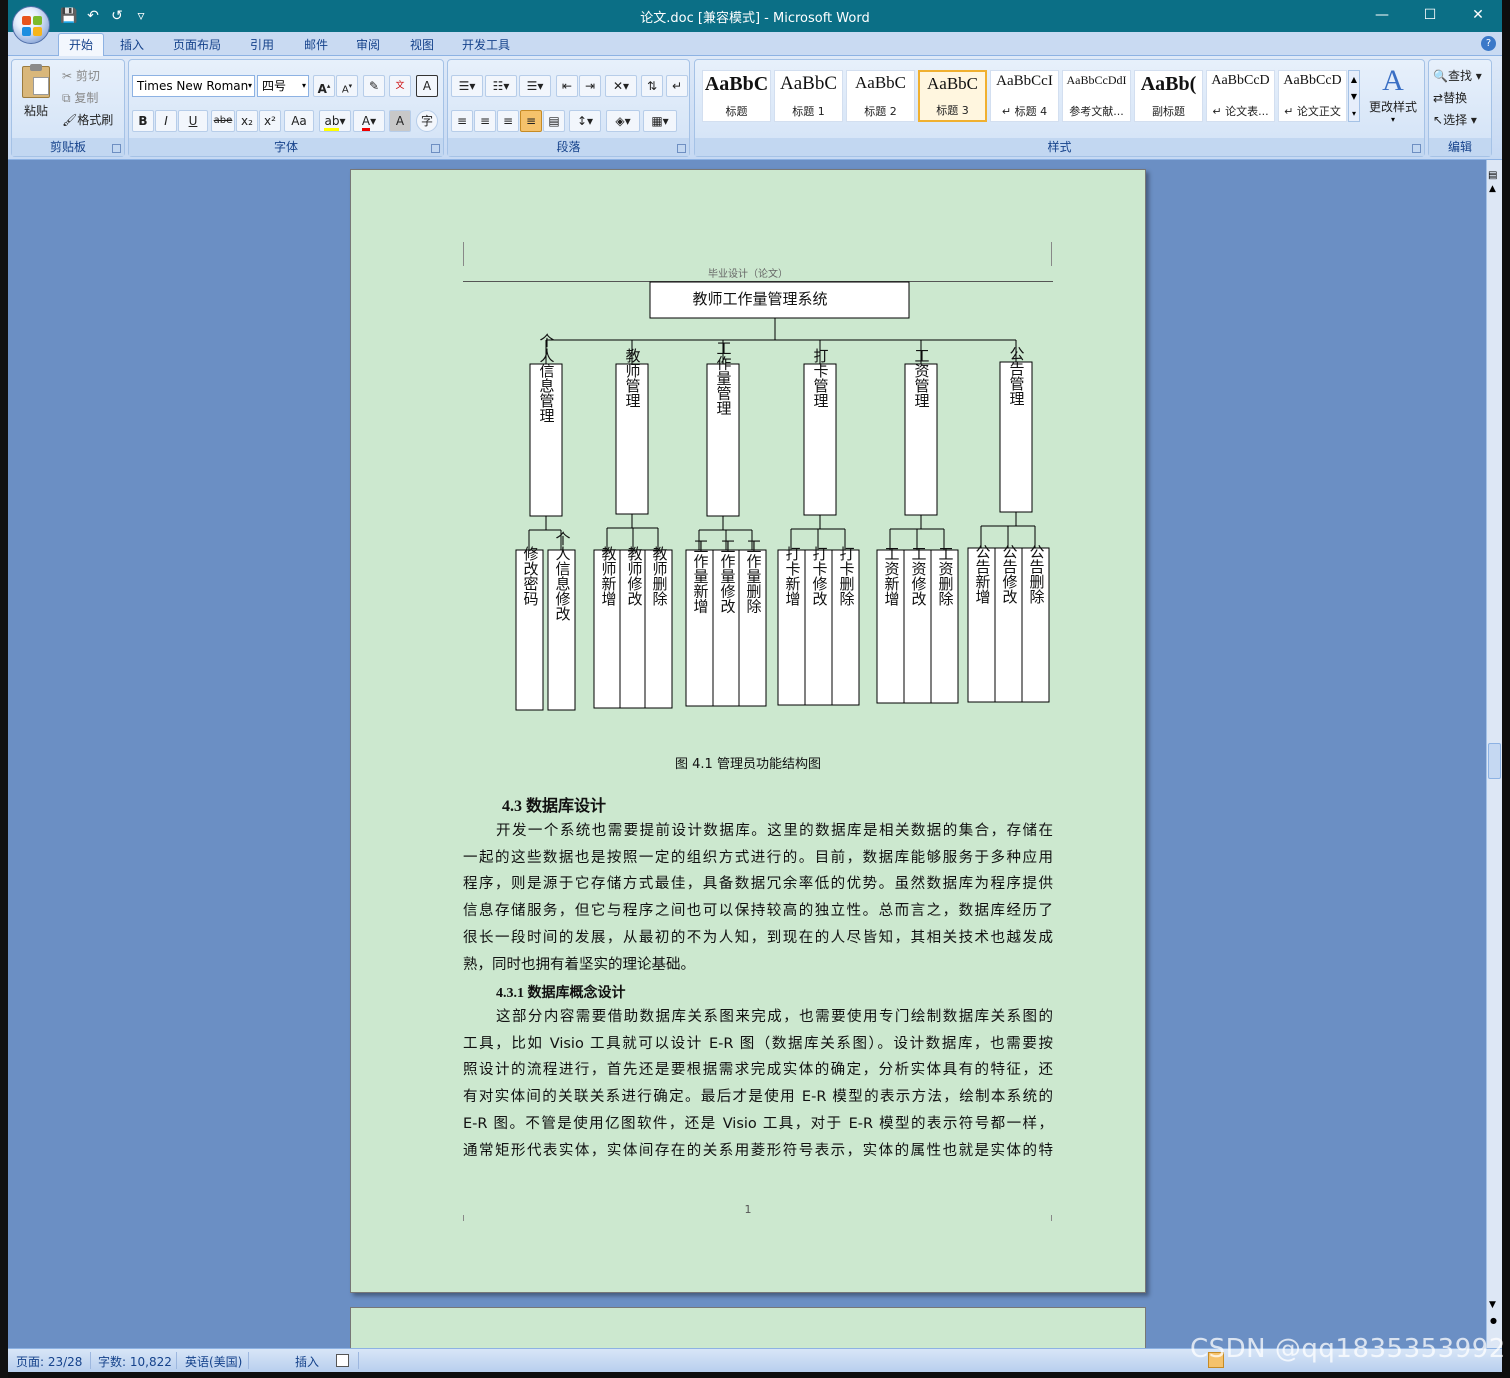 This screenshot has height=1378, width=1510. I want to click on tab-page-layout: 页面布局, so click(197, 44).